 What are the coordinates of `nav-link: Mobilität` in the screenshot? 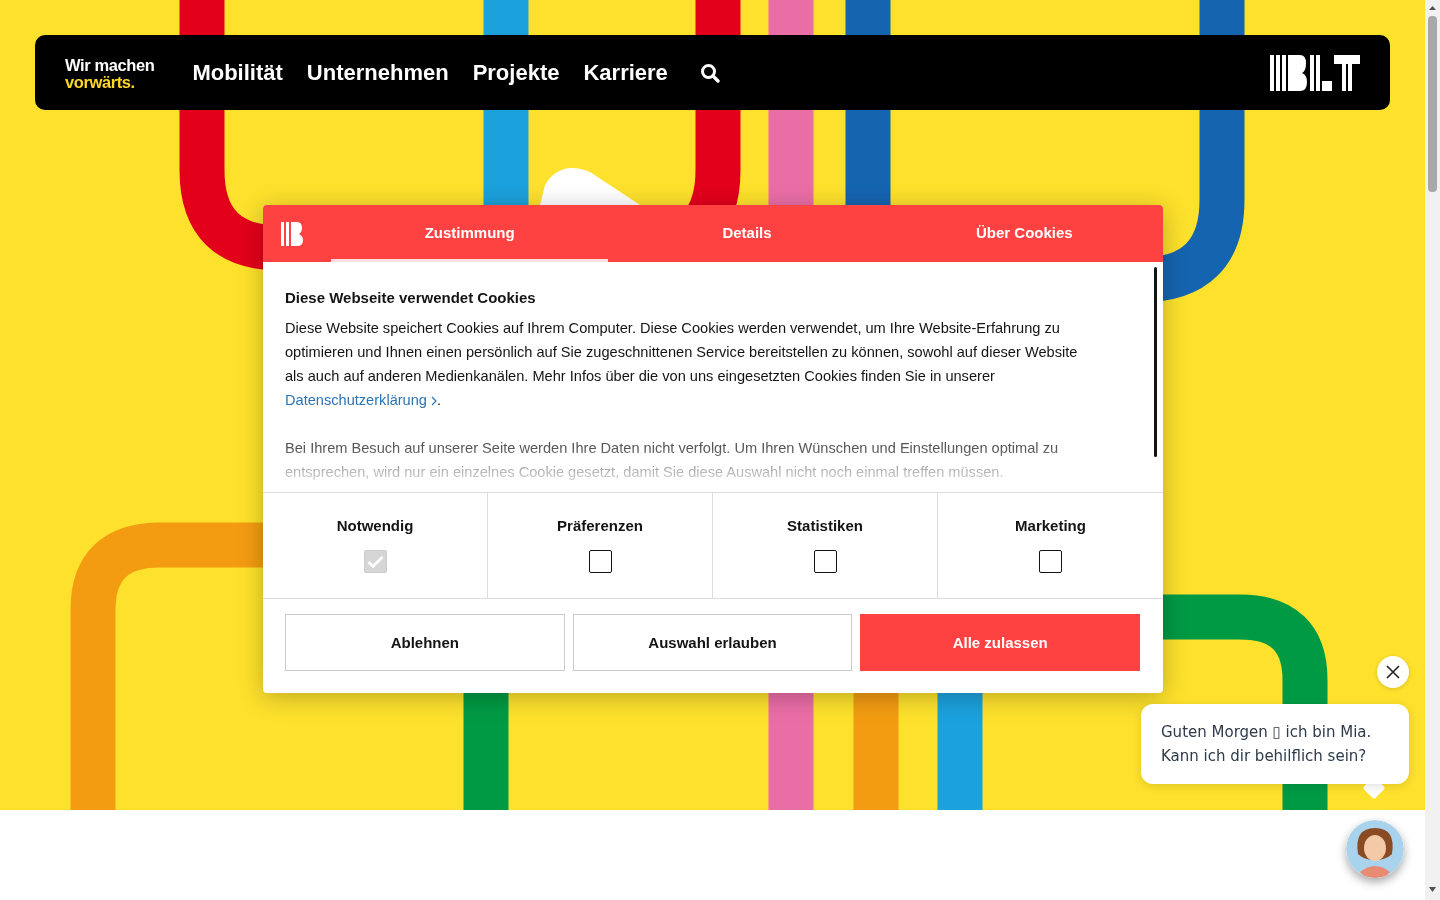 It's located at (237, 72).